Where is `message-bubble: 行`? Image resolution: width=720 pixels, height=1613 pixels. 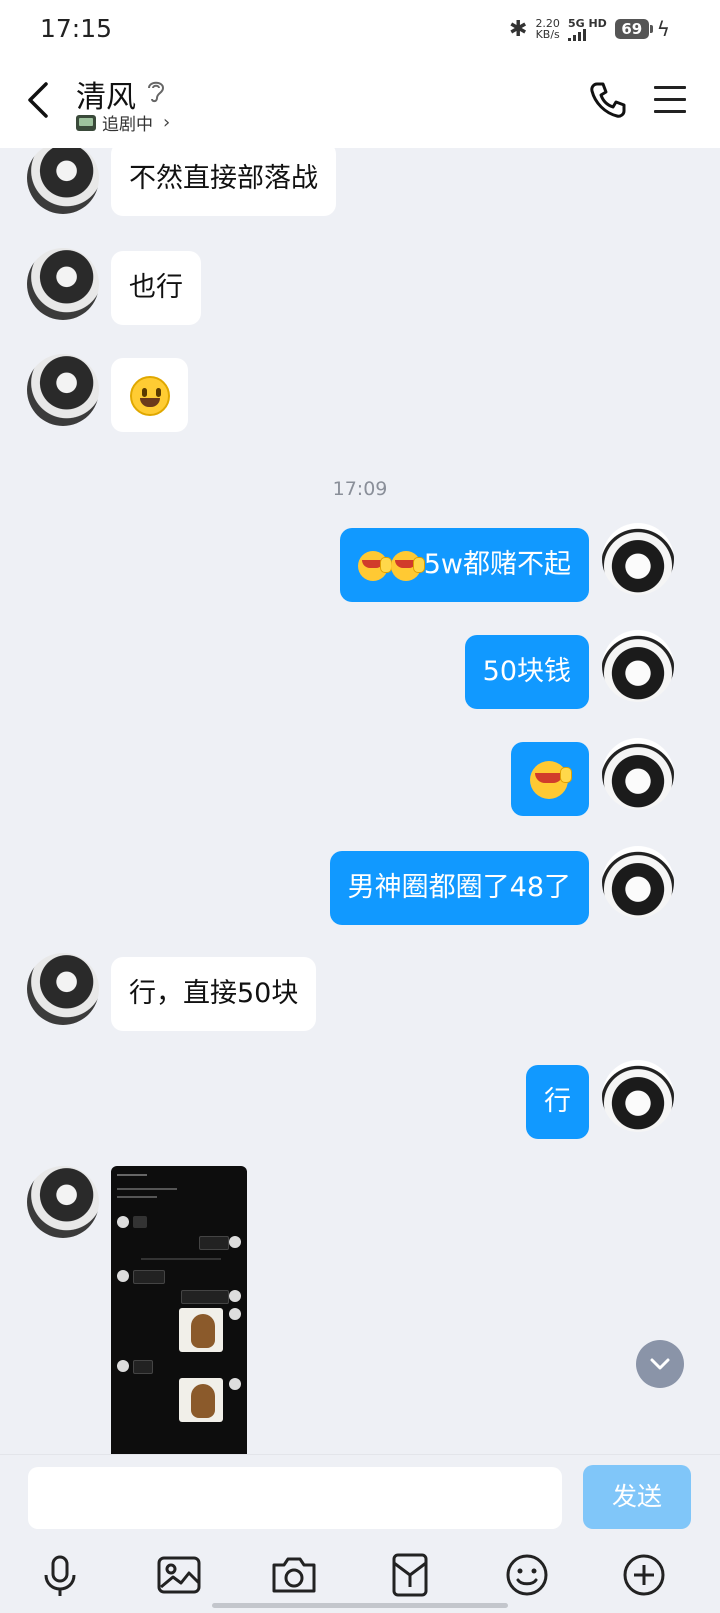
message-bubble: 行 is located at coordinates (557, 1102).